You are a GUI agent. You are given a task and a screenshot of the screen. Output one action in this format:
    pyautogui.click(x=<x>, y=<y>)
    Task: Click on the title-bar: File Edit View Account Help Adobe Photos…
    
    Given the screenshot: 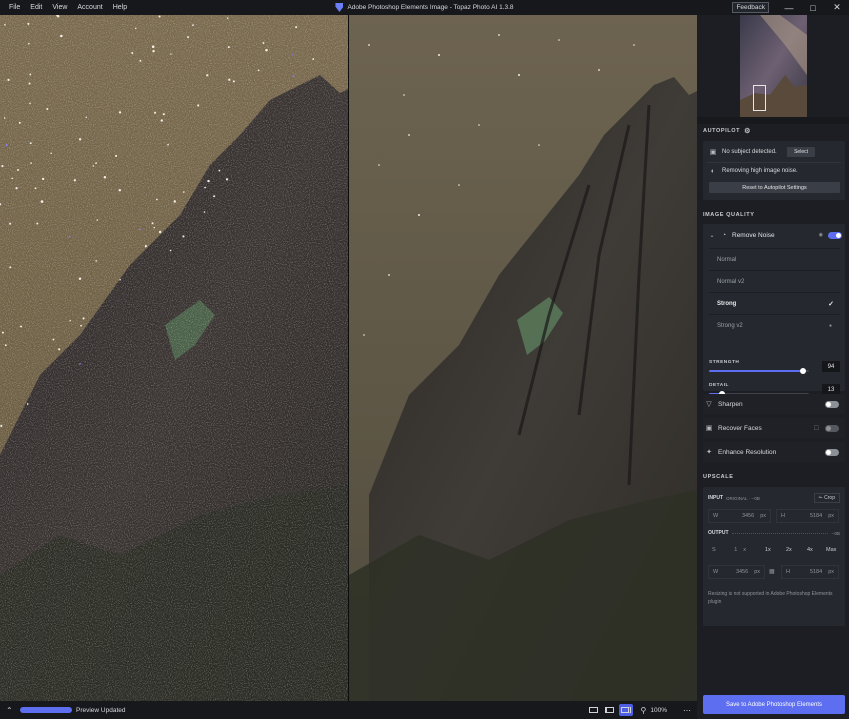 What is the action you would take?
    pyautogui.click(x=424, y=7)
    